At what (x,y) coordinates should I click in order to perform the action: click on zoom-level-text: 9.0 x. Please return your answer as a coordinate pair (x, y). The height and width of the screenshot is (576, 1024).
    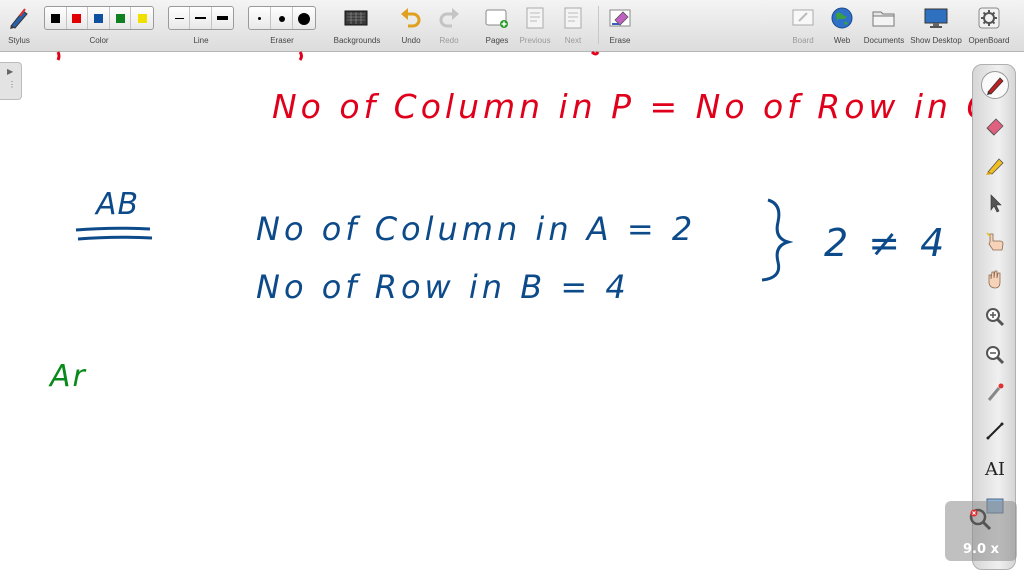
    Looking at the image, I should click on (981, 549).